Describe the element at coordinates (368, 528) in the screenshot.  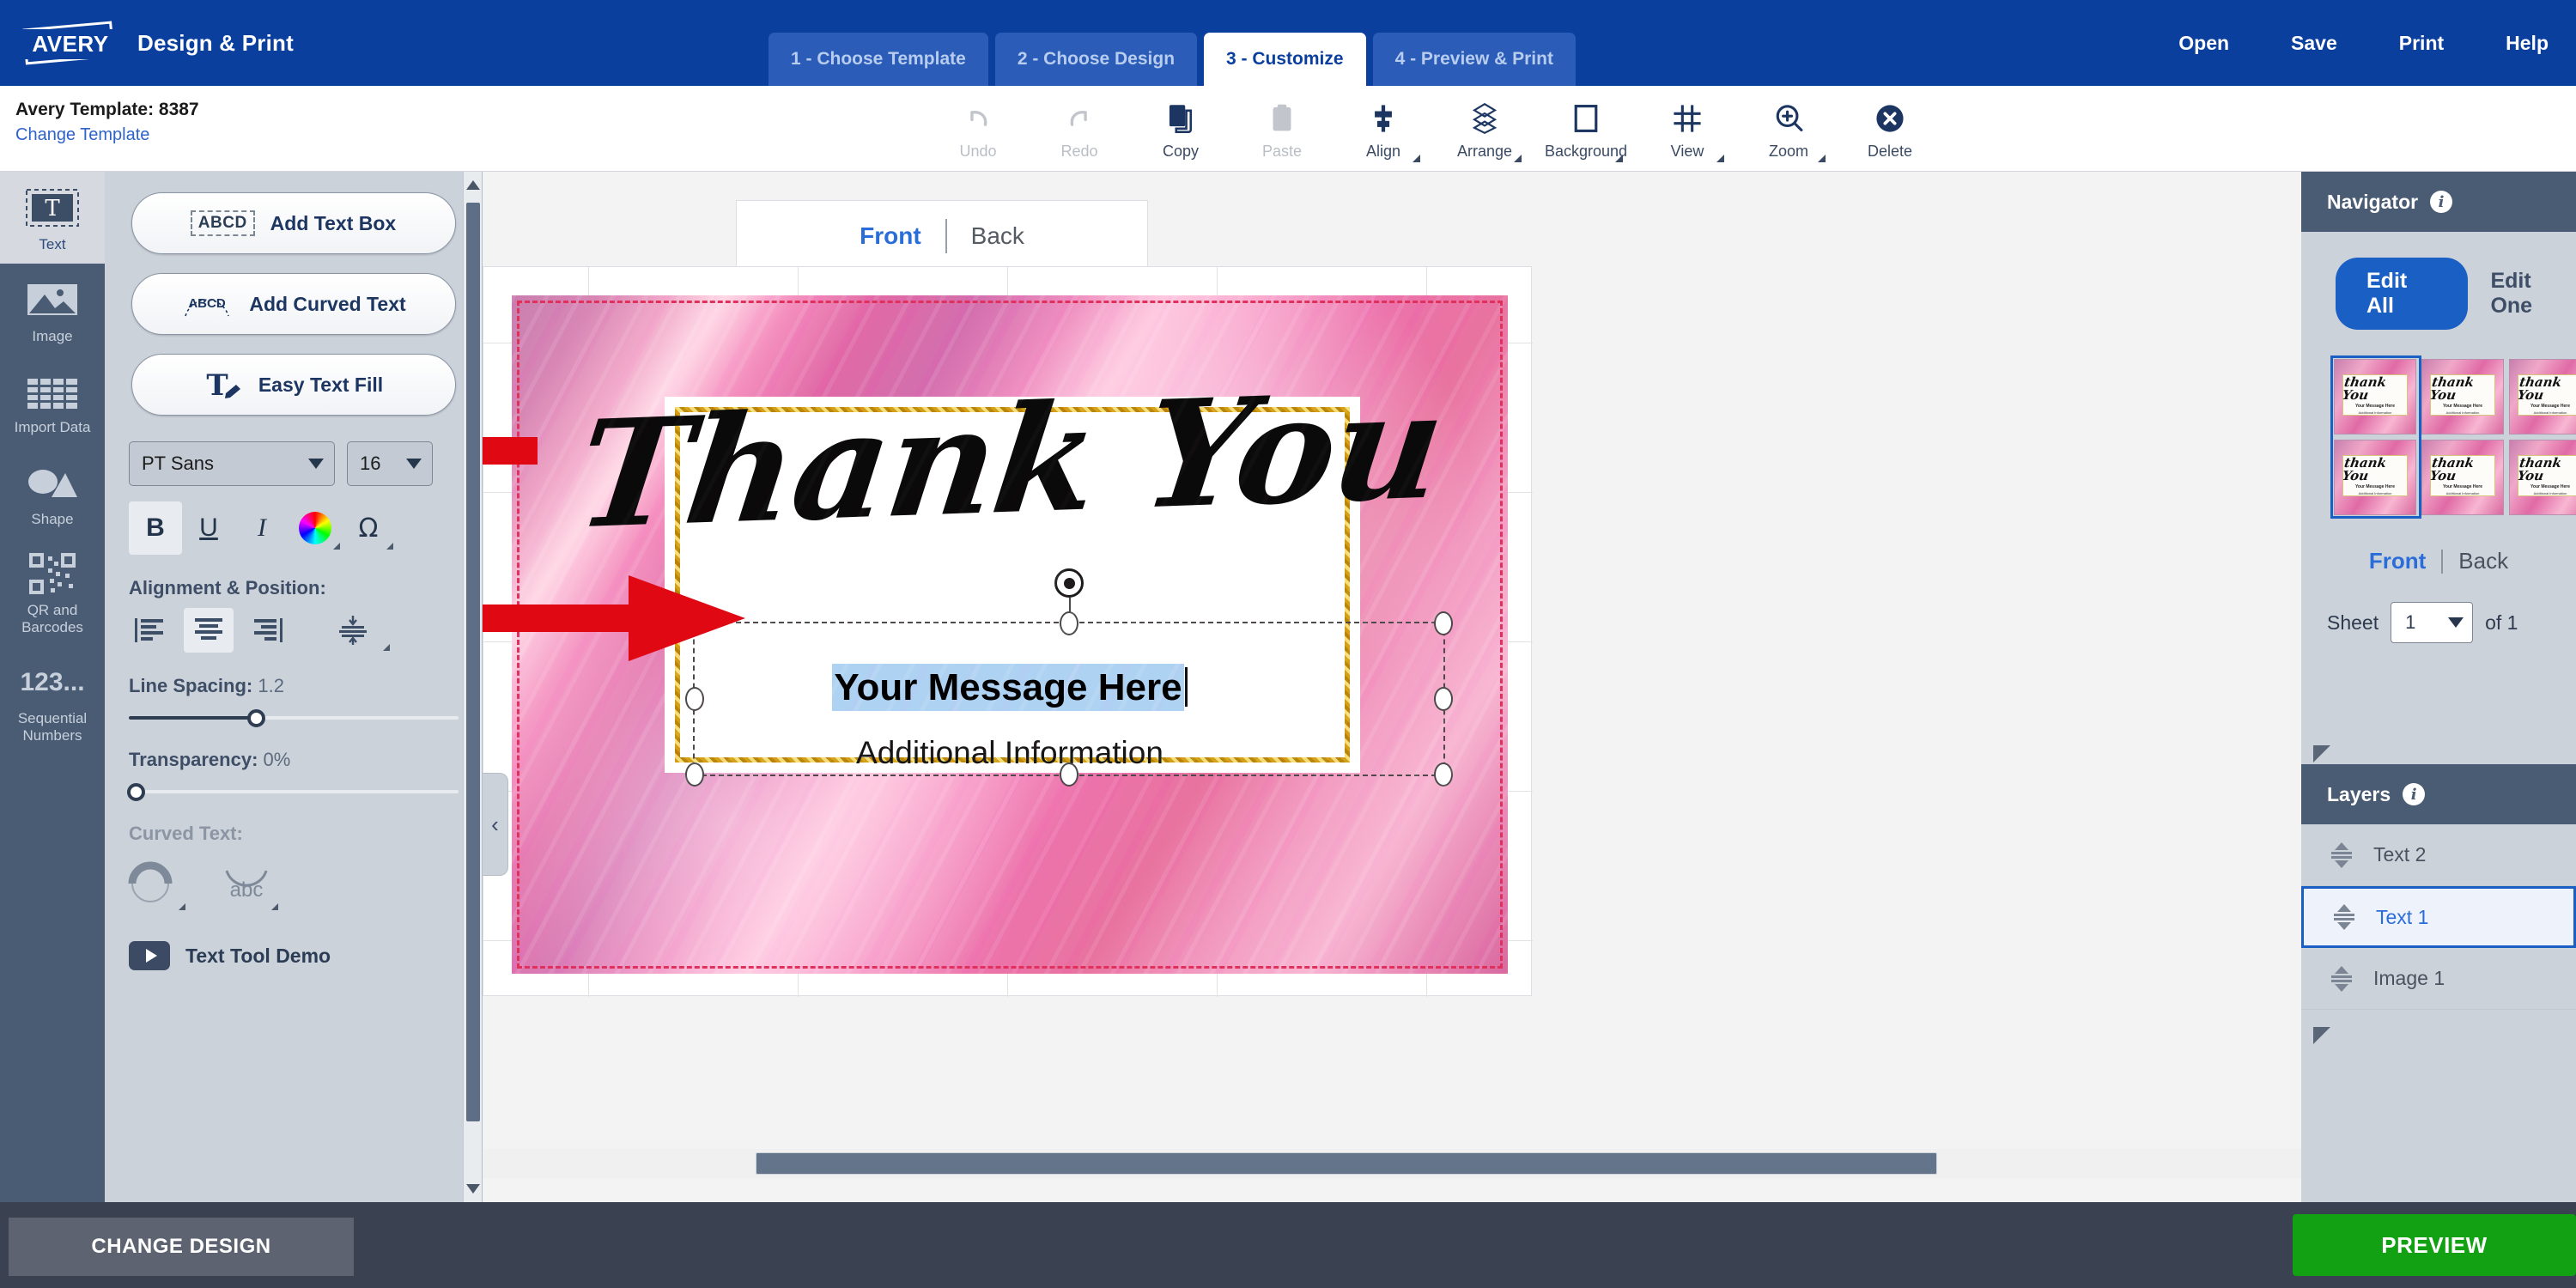
I see `special-character-button: Ω` at that location.